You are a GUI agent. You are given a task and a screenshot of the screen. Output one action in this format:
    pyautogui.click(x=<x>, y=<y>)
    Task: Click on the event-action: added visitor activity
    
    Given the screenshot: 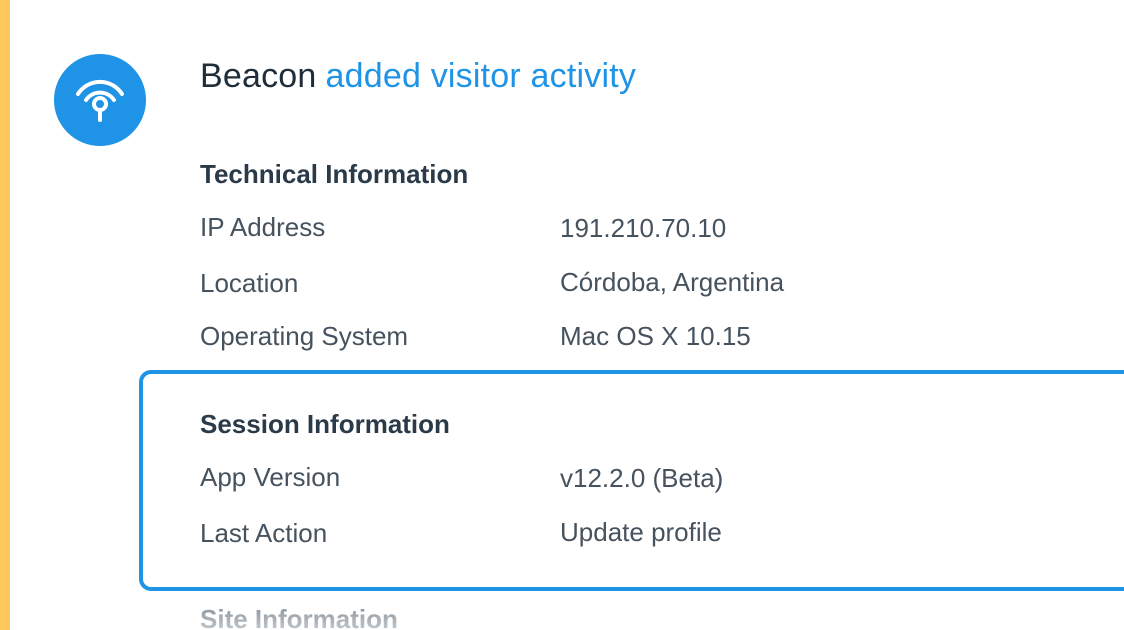 What is the action you would take?
    pyautogui.click(x=481, y=76)
    